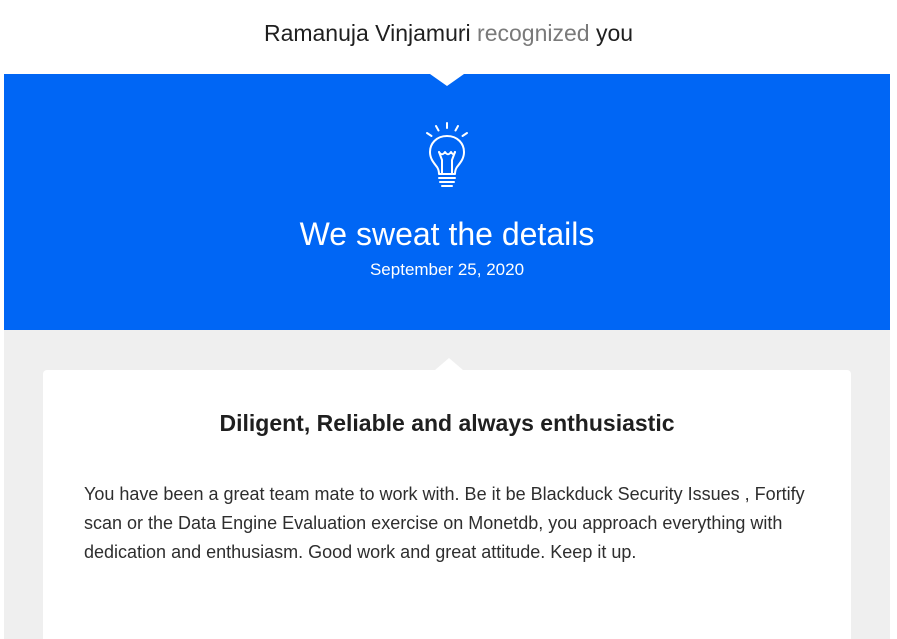 Image resolution: width=897 pixels, height=639 pixels. I want to click on value-title: We sweat the details, so click(447, 234).